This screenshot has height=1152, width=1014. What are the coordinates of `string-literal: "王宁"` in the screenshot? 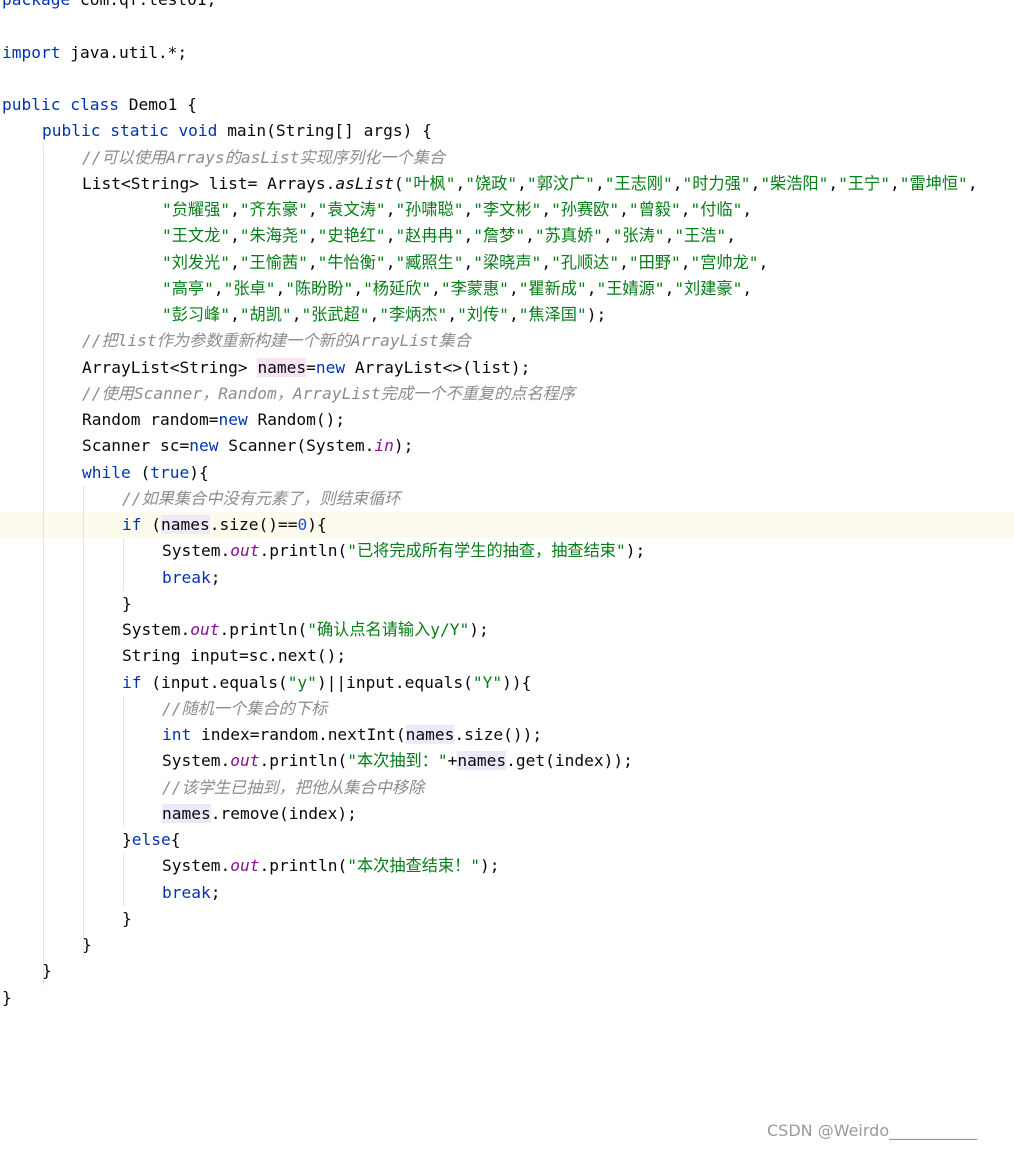 It's located at (864, 183).